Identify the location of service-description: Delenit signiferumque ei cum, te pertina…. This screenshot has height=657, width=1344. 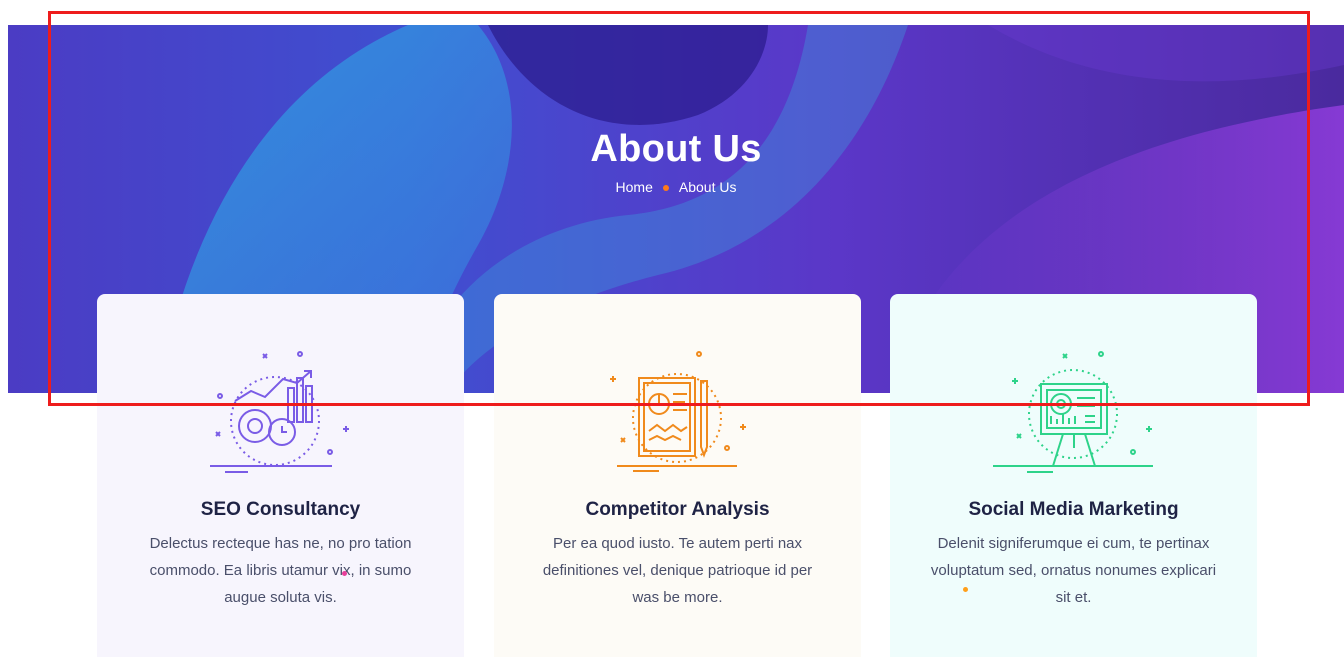
(1073, 570).